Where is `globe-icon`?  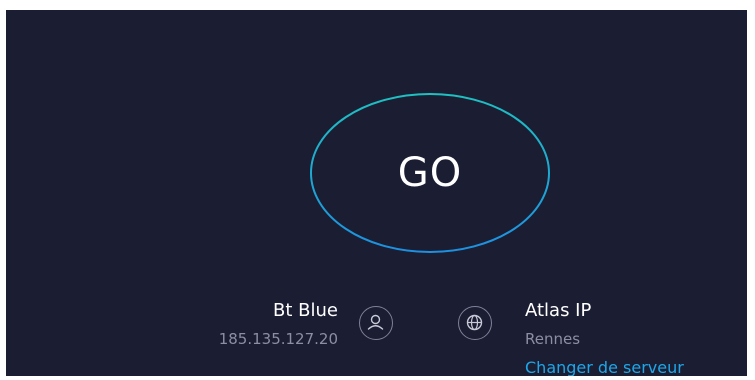
globe-icon is located at coordinates (475, 323).